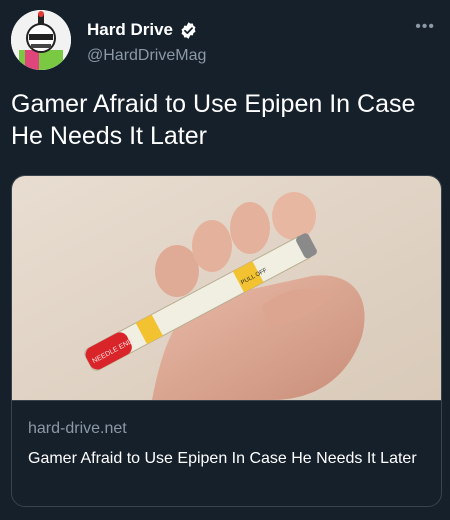 The image size is (450, 520). What do you see at coordinates (146, 56) in the screenshot?
I see `handle: @HardDriveMag` at bounding box center [146, 56].